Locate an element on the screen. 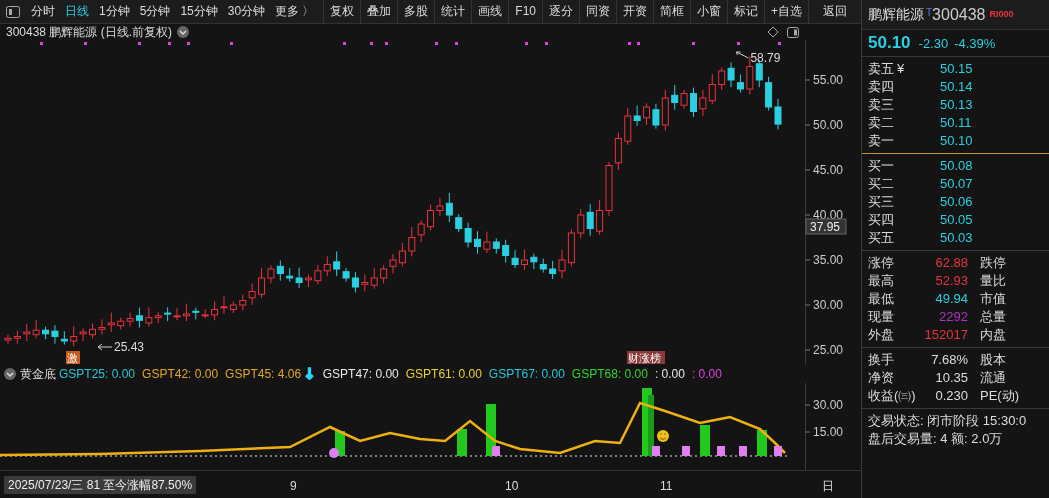 The width and height of the screenshot is (1049, 498). stat-label: 市值 is located at coordinates (993, 299).